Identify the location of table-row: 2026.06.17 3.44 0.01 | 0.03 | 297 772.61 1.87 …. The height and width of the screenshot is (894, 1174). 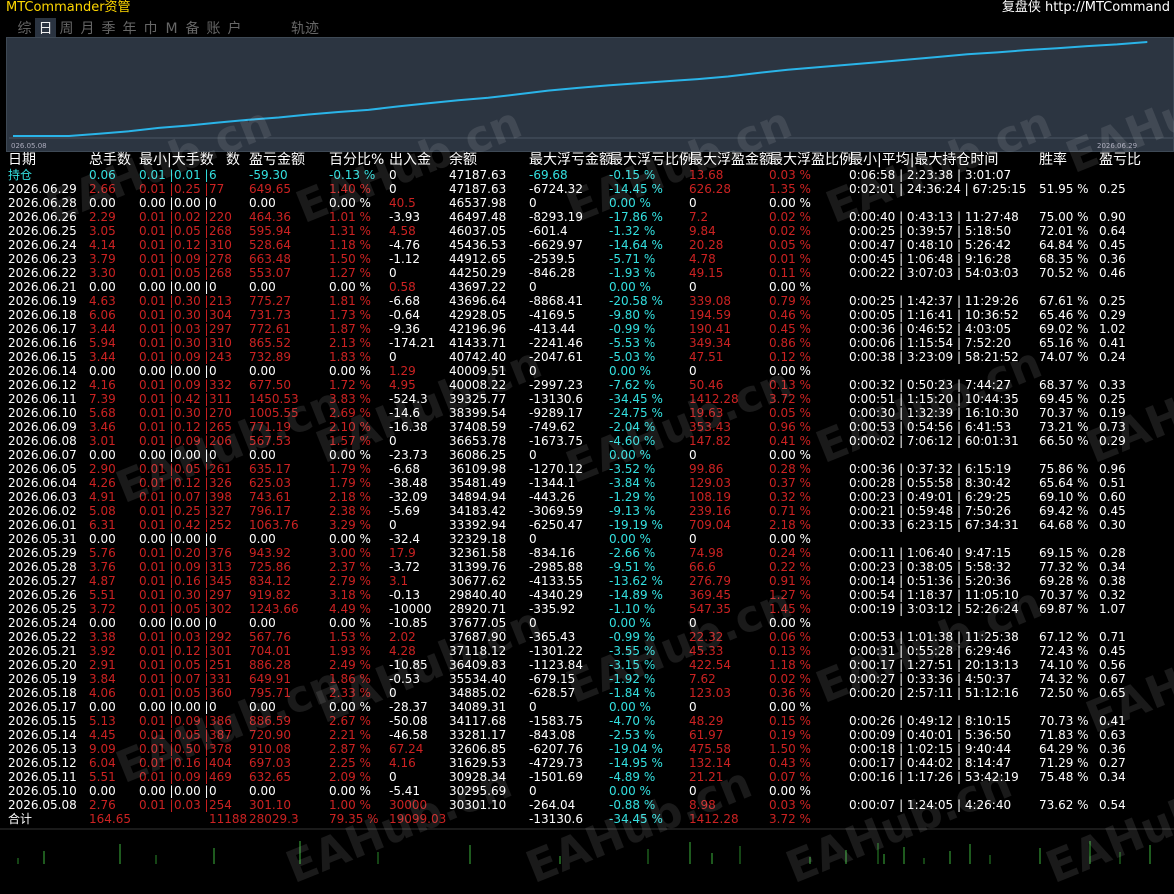
(587, 329).